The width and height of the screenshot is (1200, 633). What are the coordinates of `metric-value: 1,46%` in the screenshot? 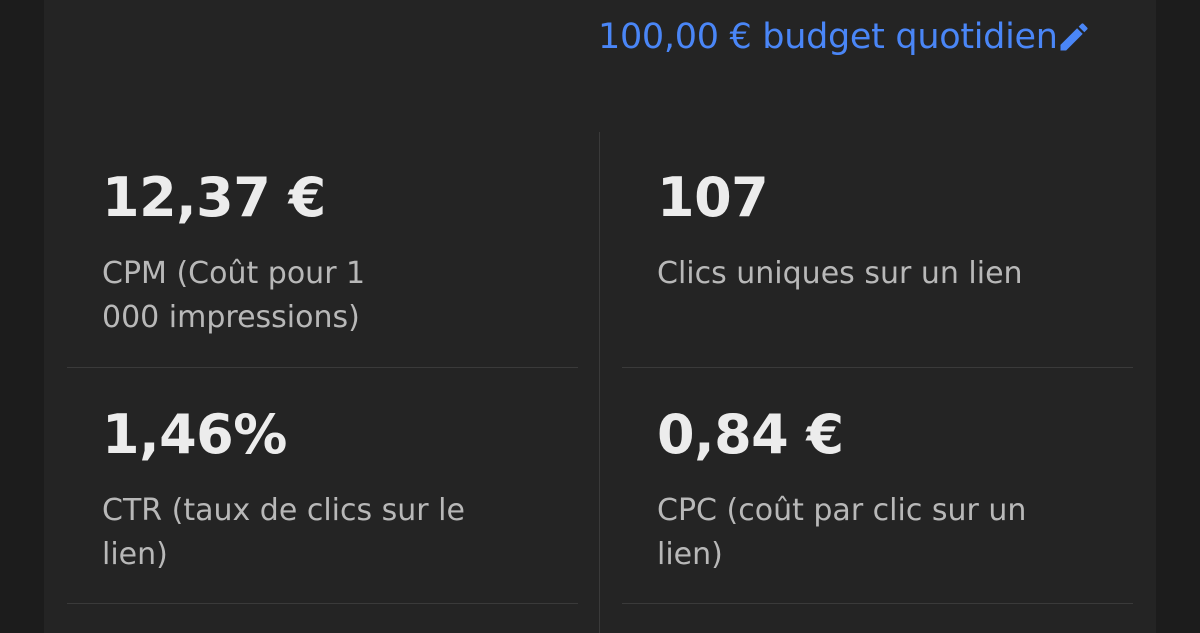 It's located at (194, 434).